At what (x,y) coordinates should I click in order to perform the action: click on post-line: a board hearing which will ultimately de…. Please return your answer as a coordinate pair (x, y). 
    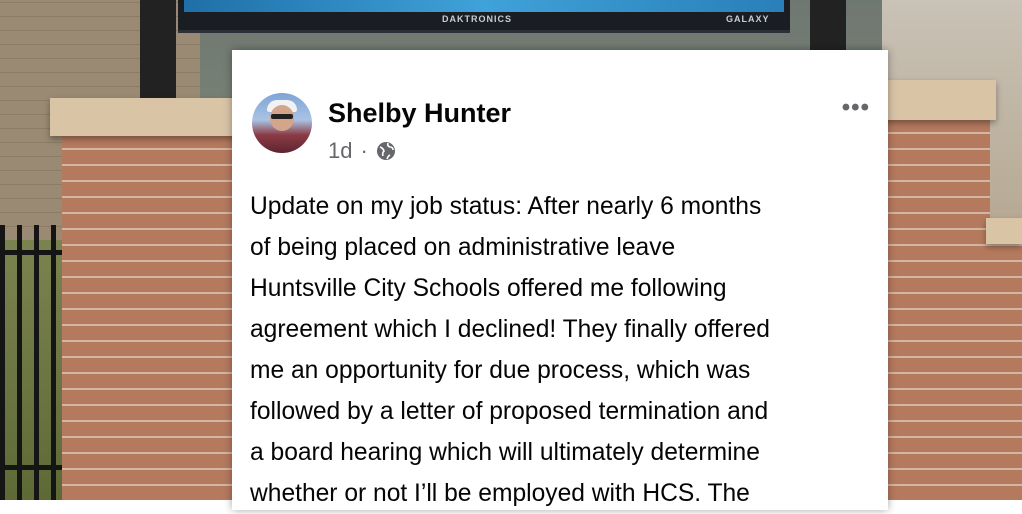
    Looking at the image, I should click on (505, 452).